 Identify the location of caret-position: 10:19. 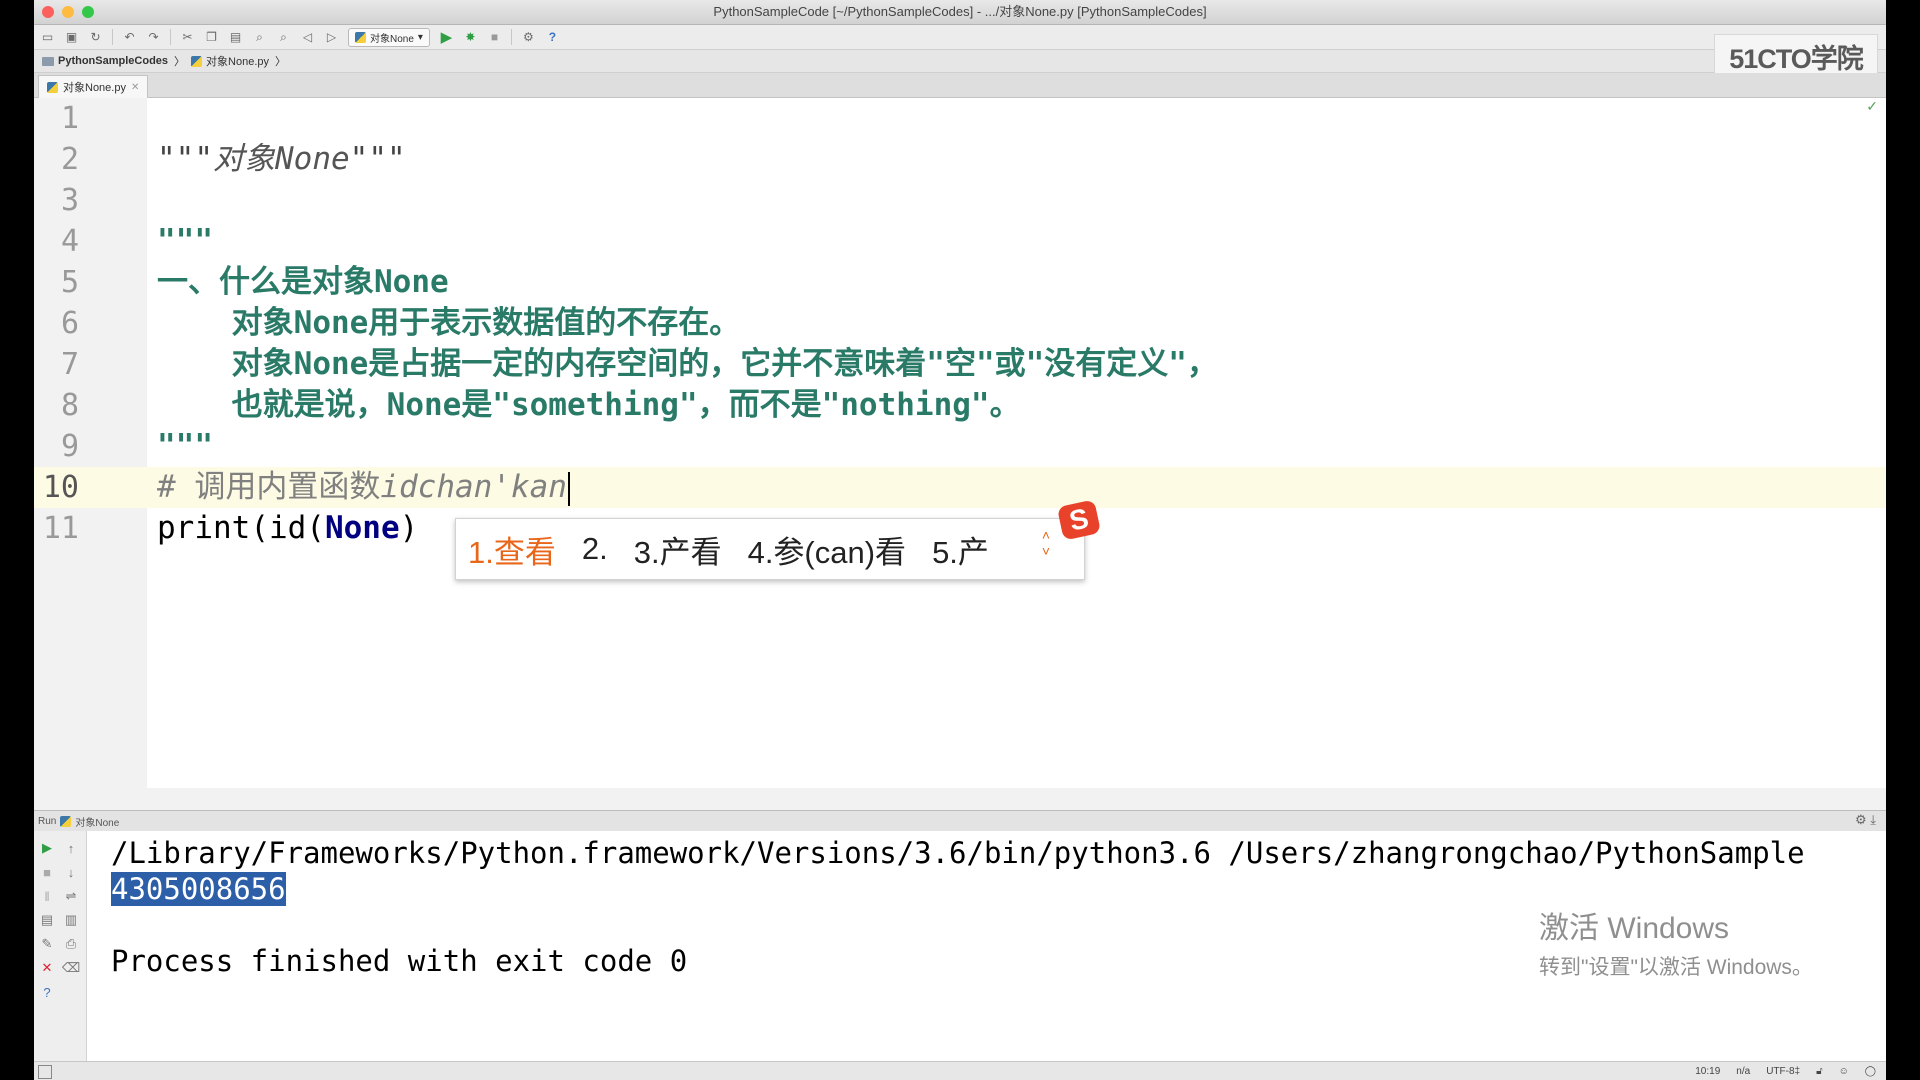
(1707, 1071).